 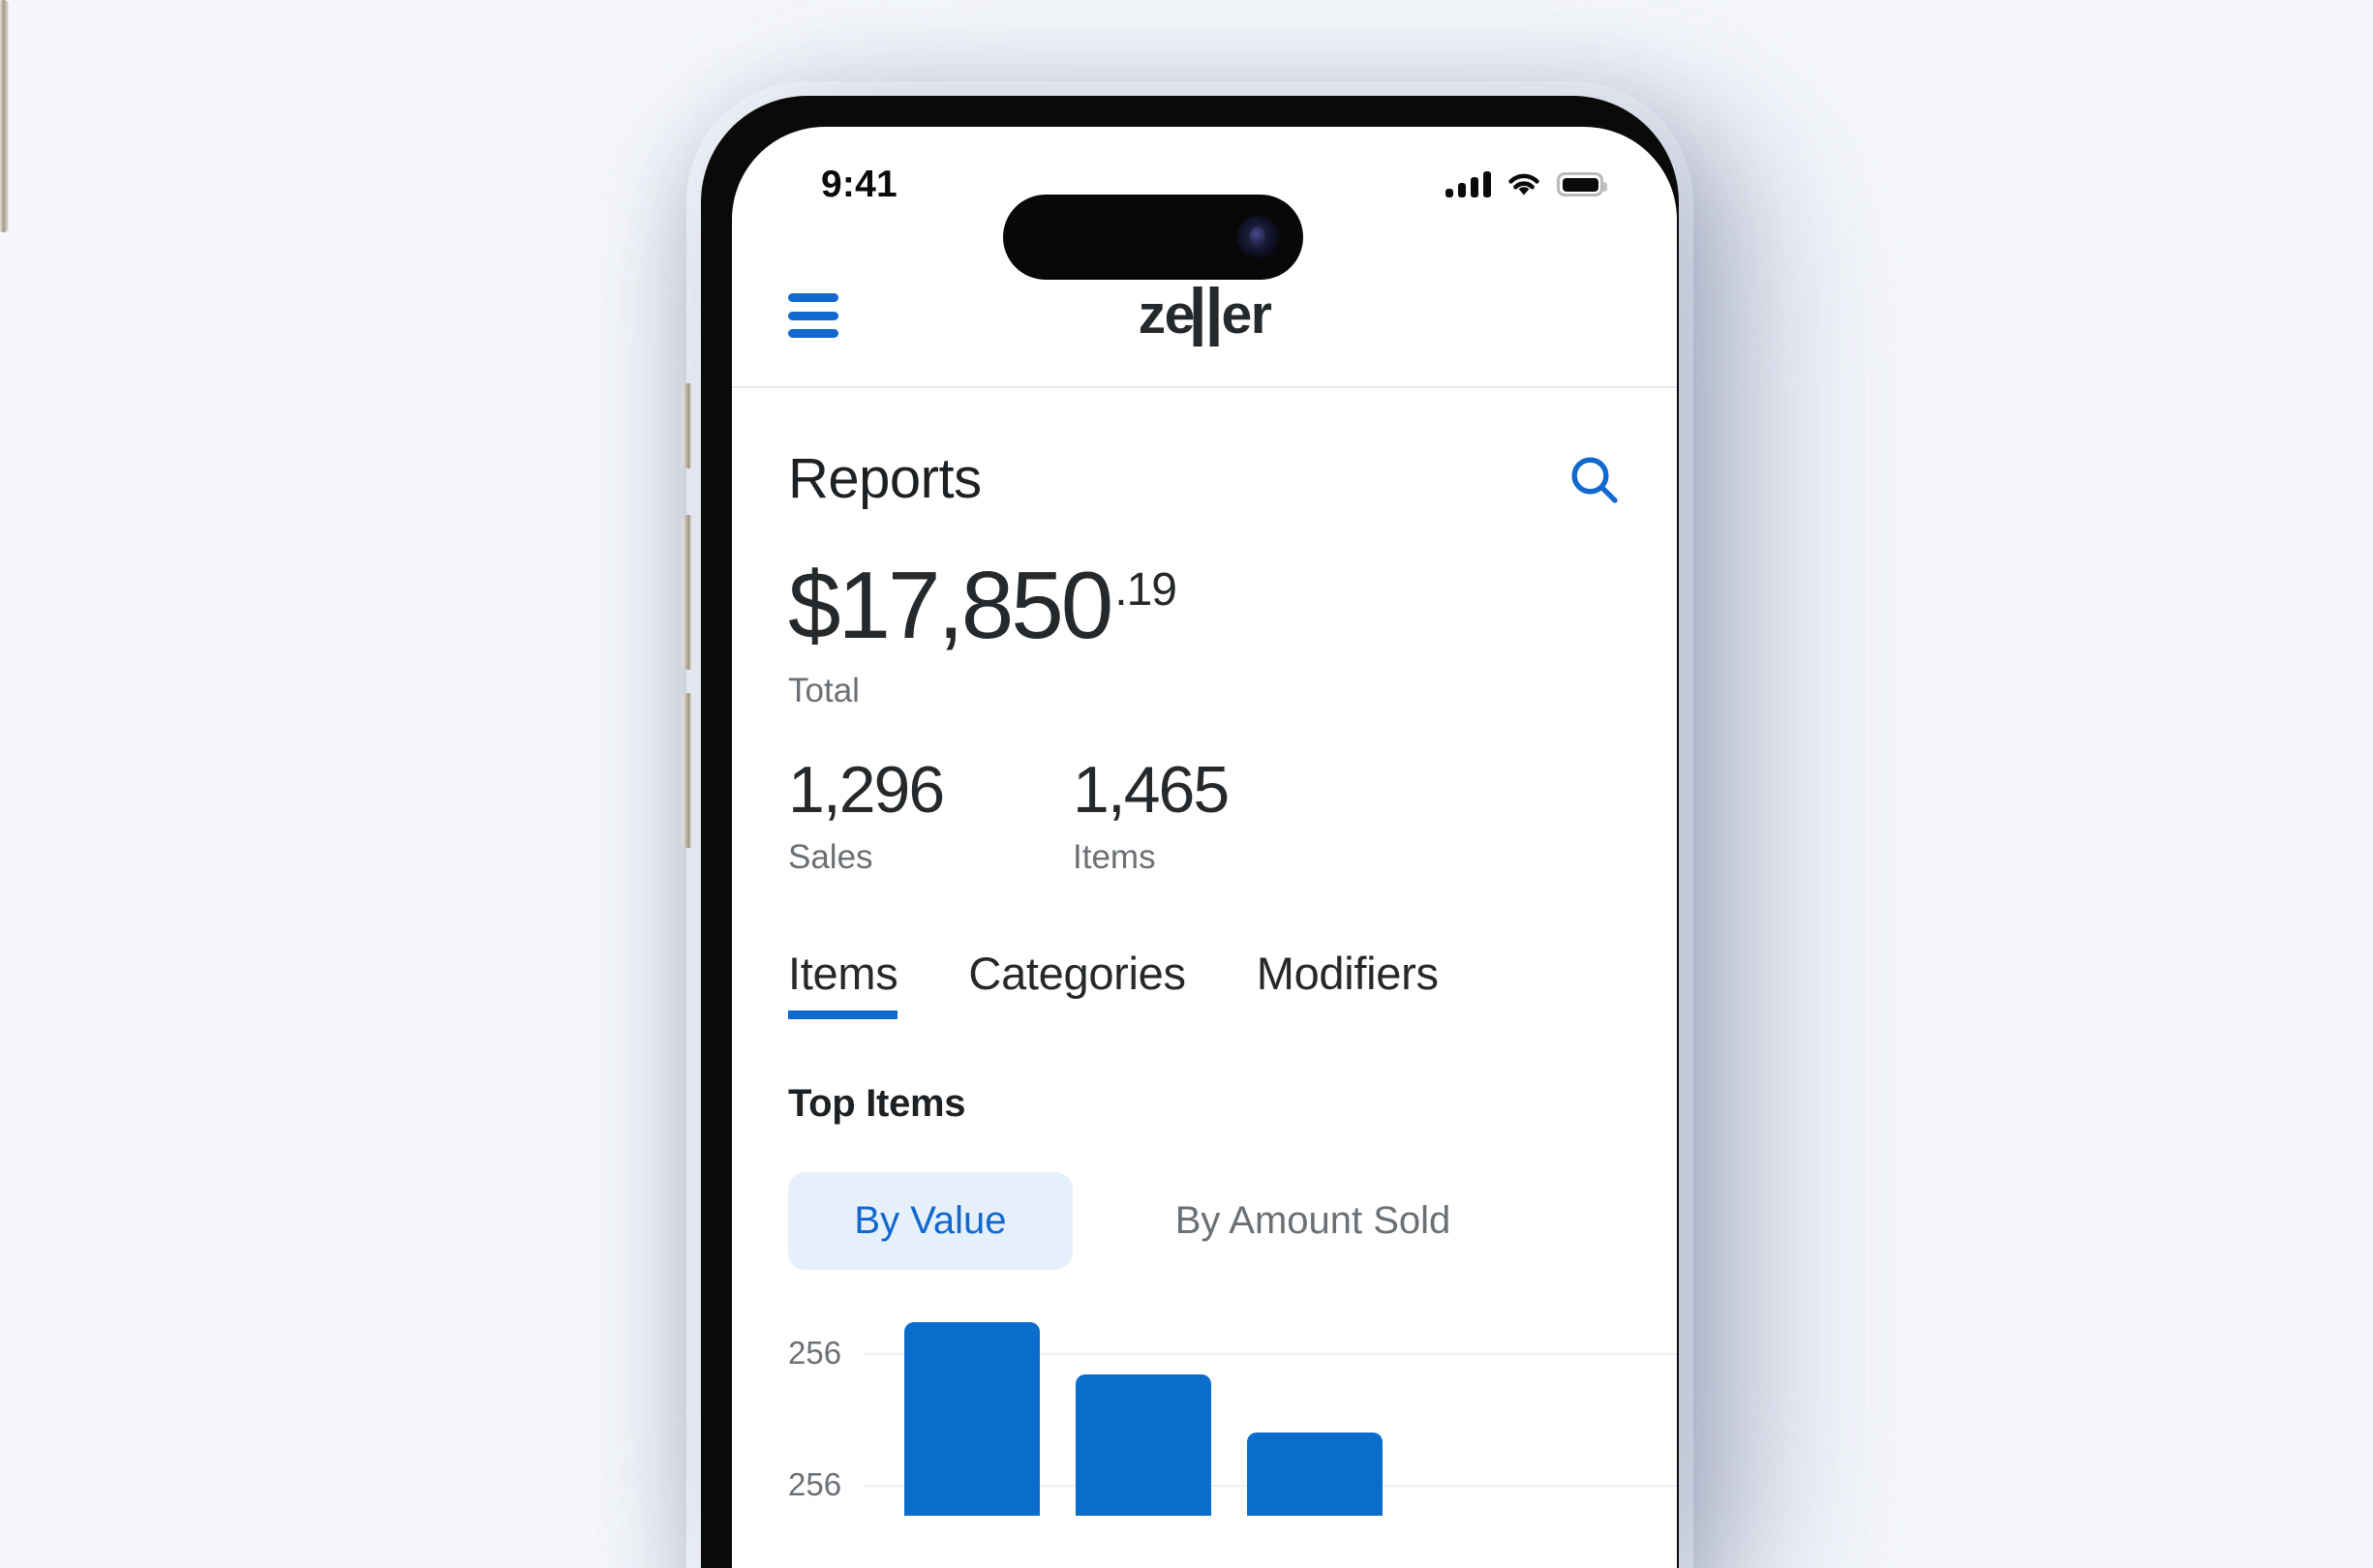 I want to click on chart-bars, so click(x=1143, y=1419).